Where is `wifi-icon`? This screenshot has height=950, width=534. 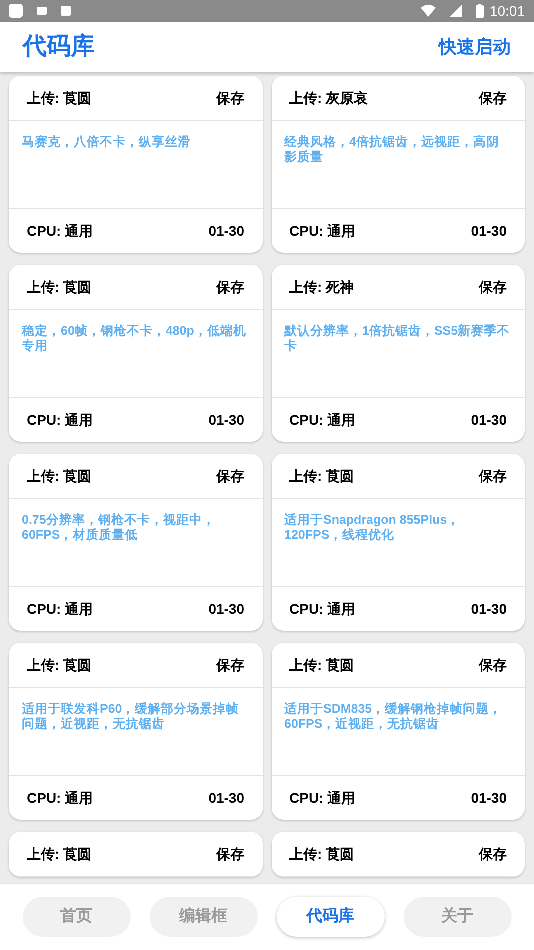
wifi-icon is located at coordinates (428, 11).